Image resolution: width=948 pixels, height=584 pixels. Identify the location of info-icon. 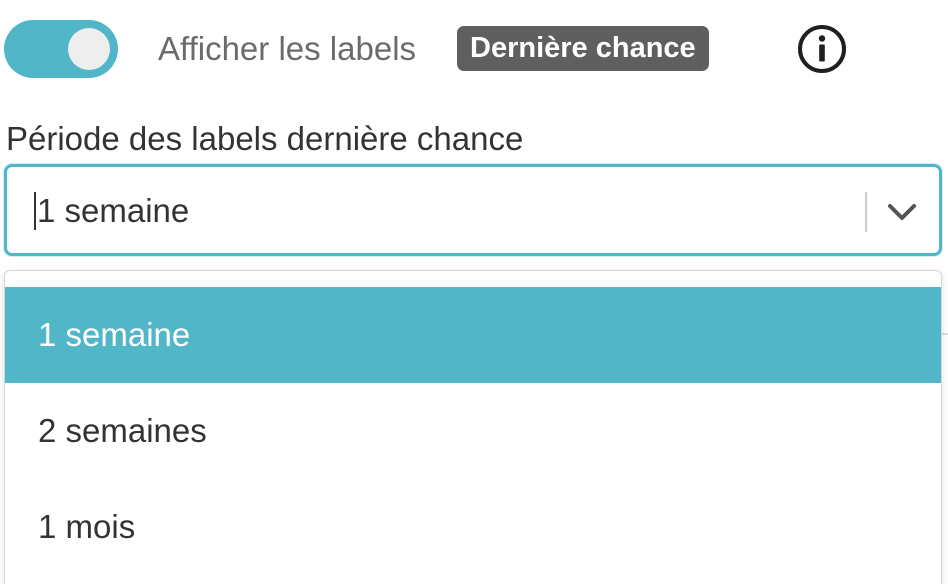
(822, 49).